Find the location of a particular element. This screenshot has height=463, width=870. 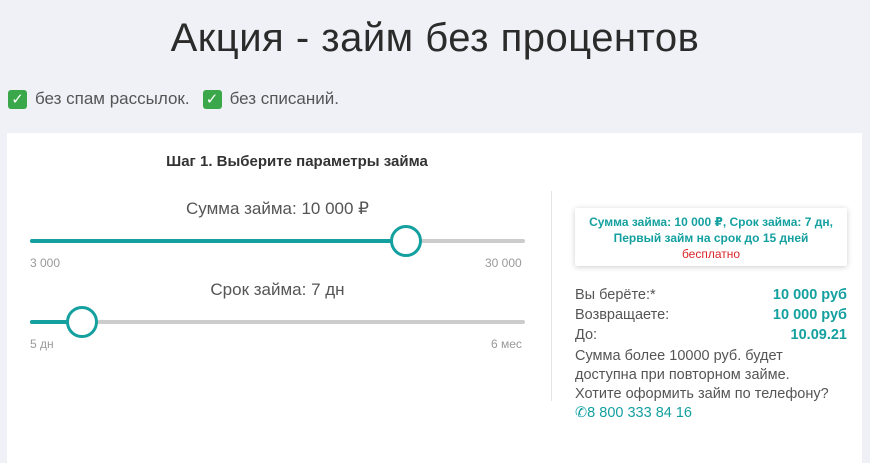

amount-slider is located at coordinates (277, 241).